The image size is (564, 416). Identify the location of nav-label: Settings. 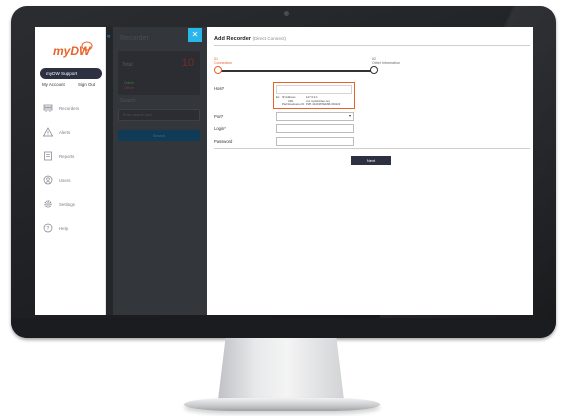
(67, 204).